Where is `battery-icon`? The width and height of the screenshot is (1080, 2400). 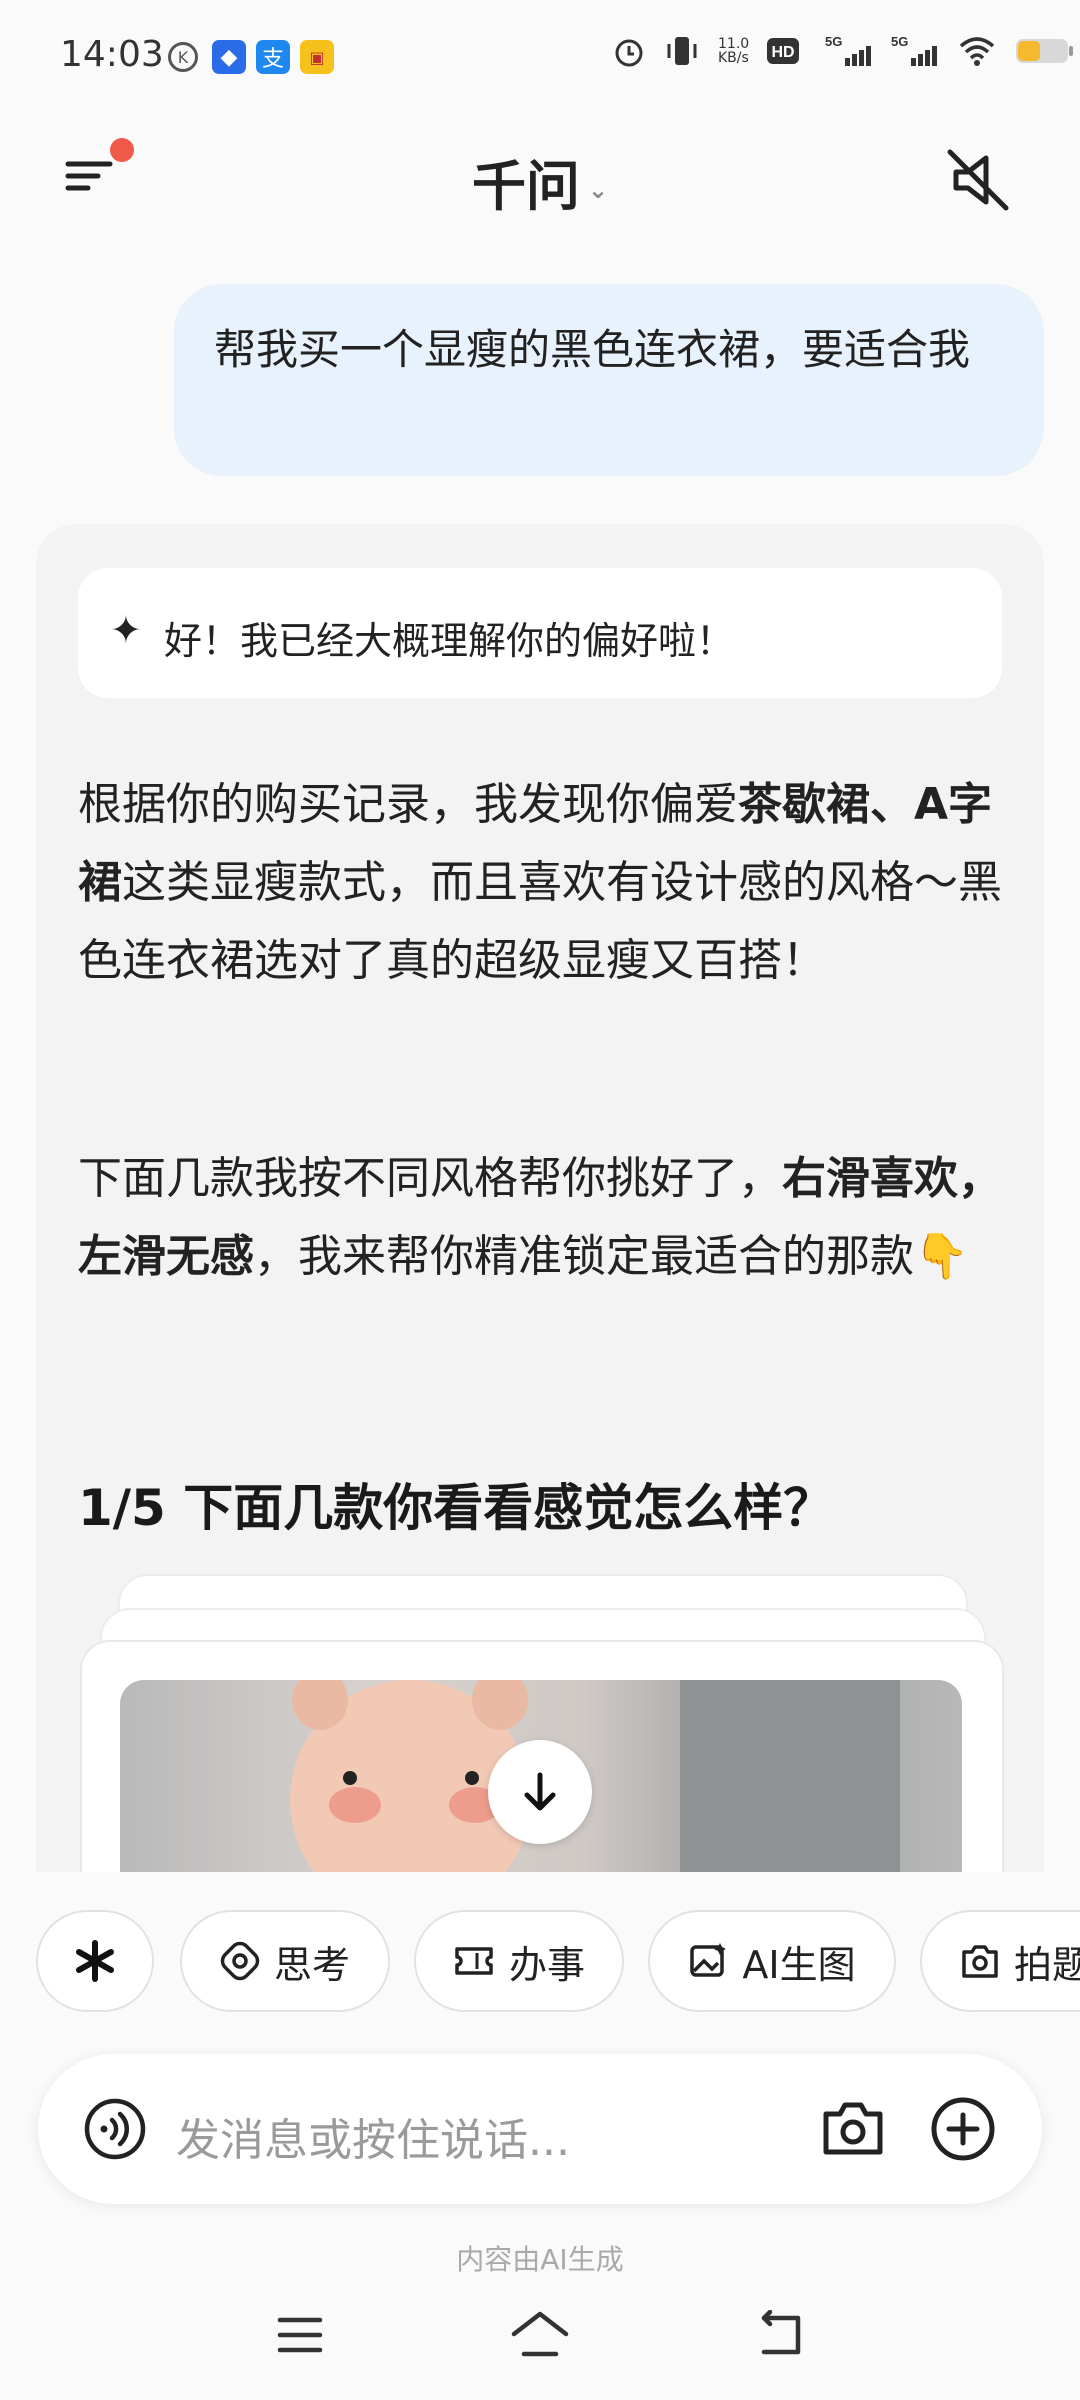 battery-icon is located at coordinates (1045, 51).